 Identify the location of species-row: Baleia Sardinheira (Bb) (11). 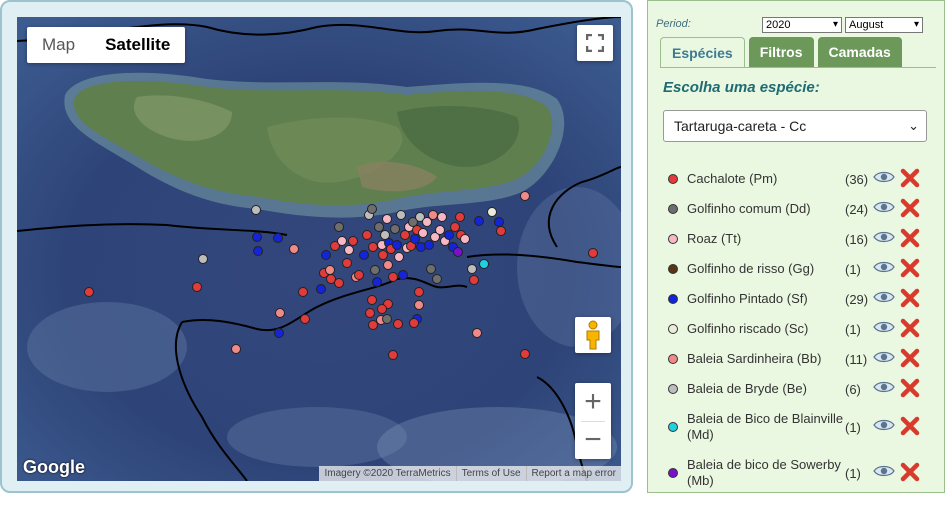
(804, 359).